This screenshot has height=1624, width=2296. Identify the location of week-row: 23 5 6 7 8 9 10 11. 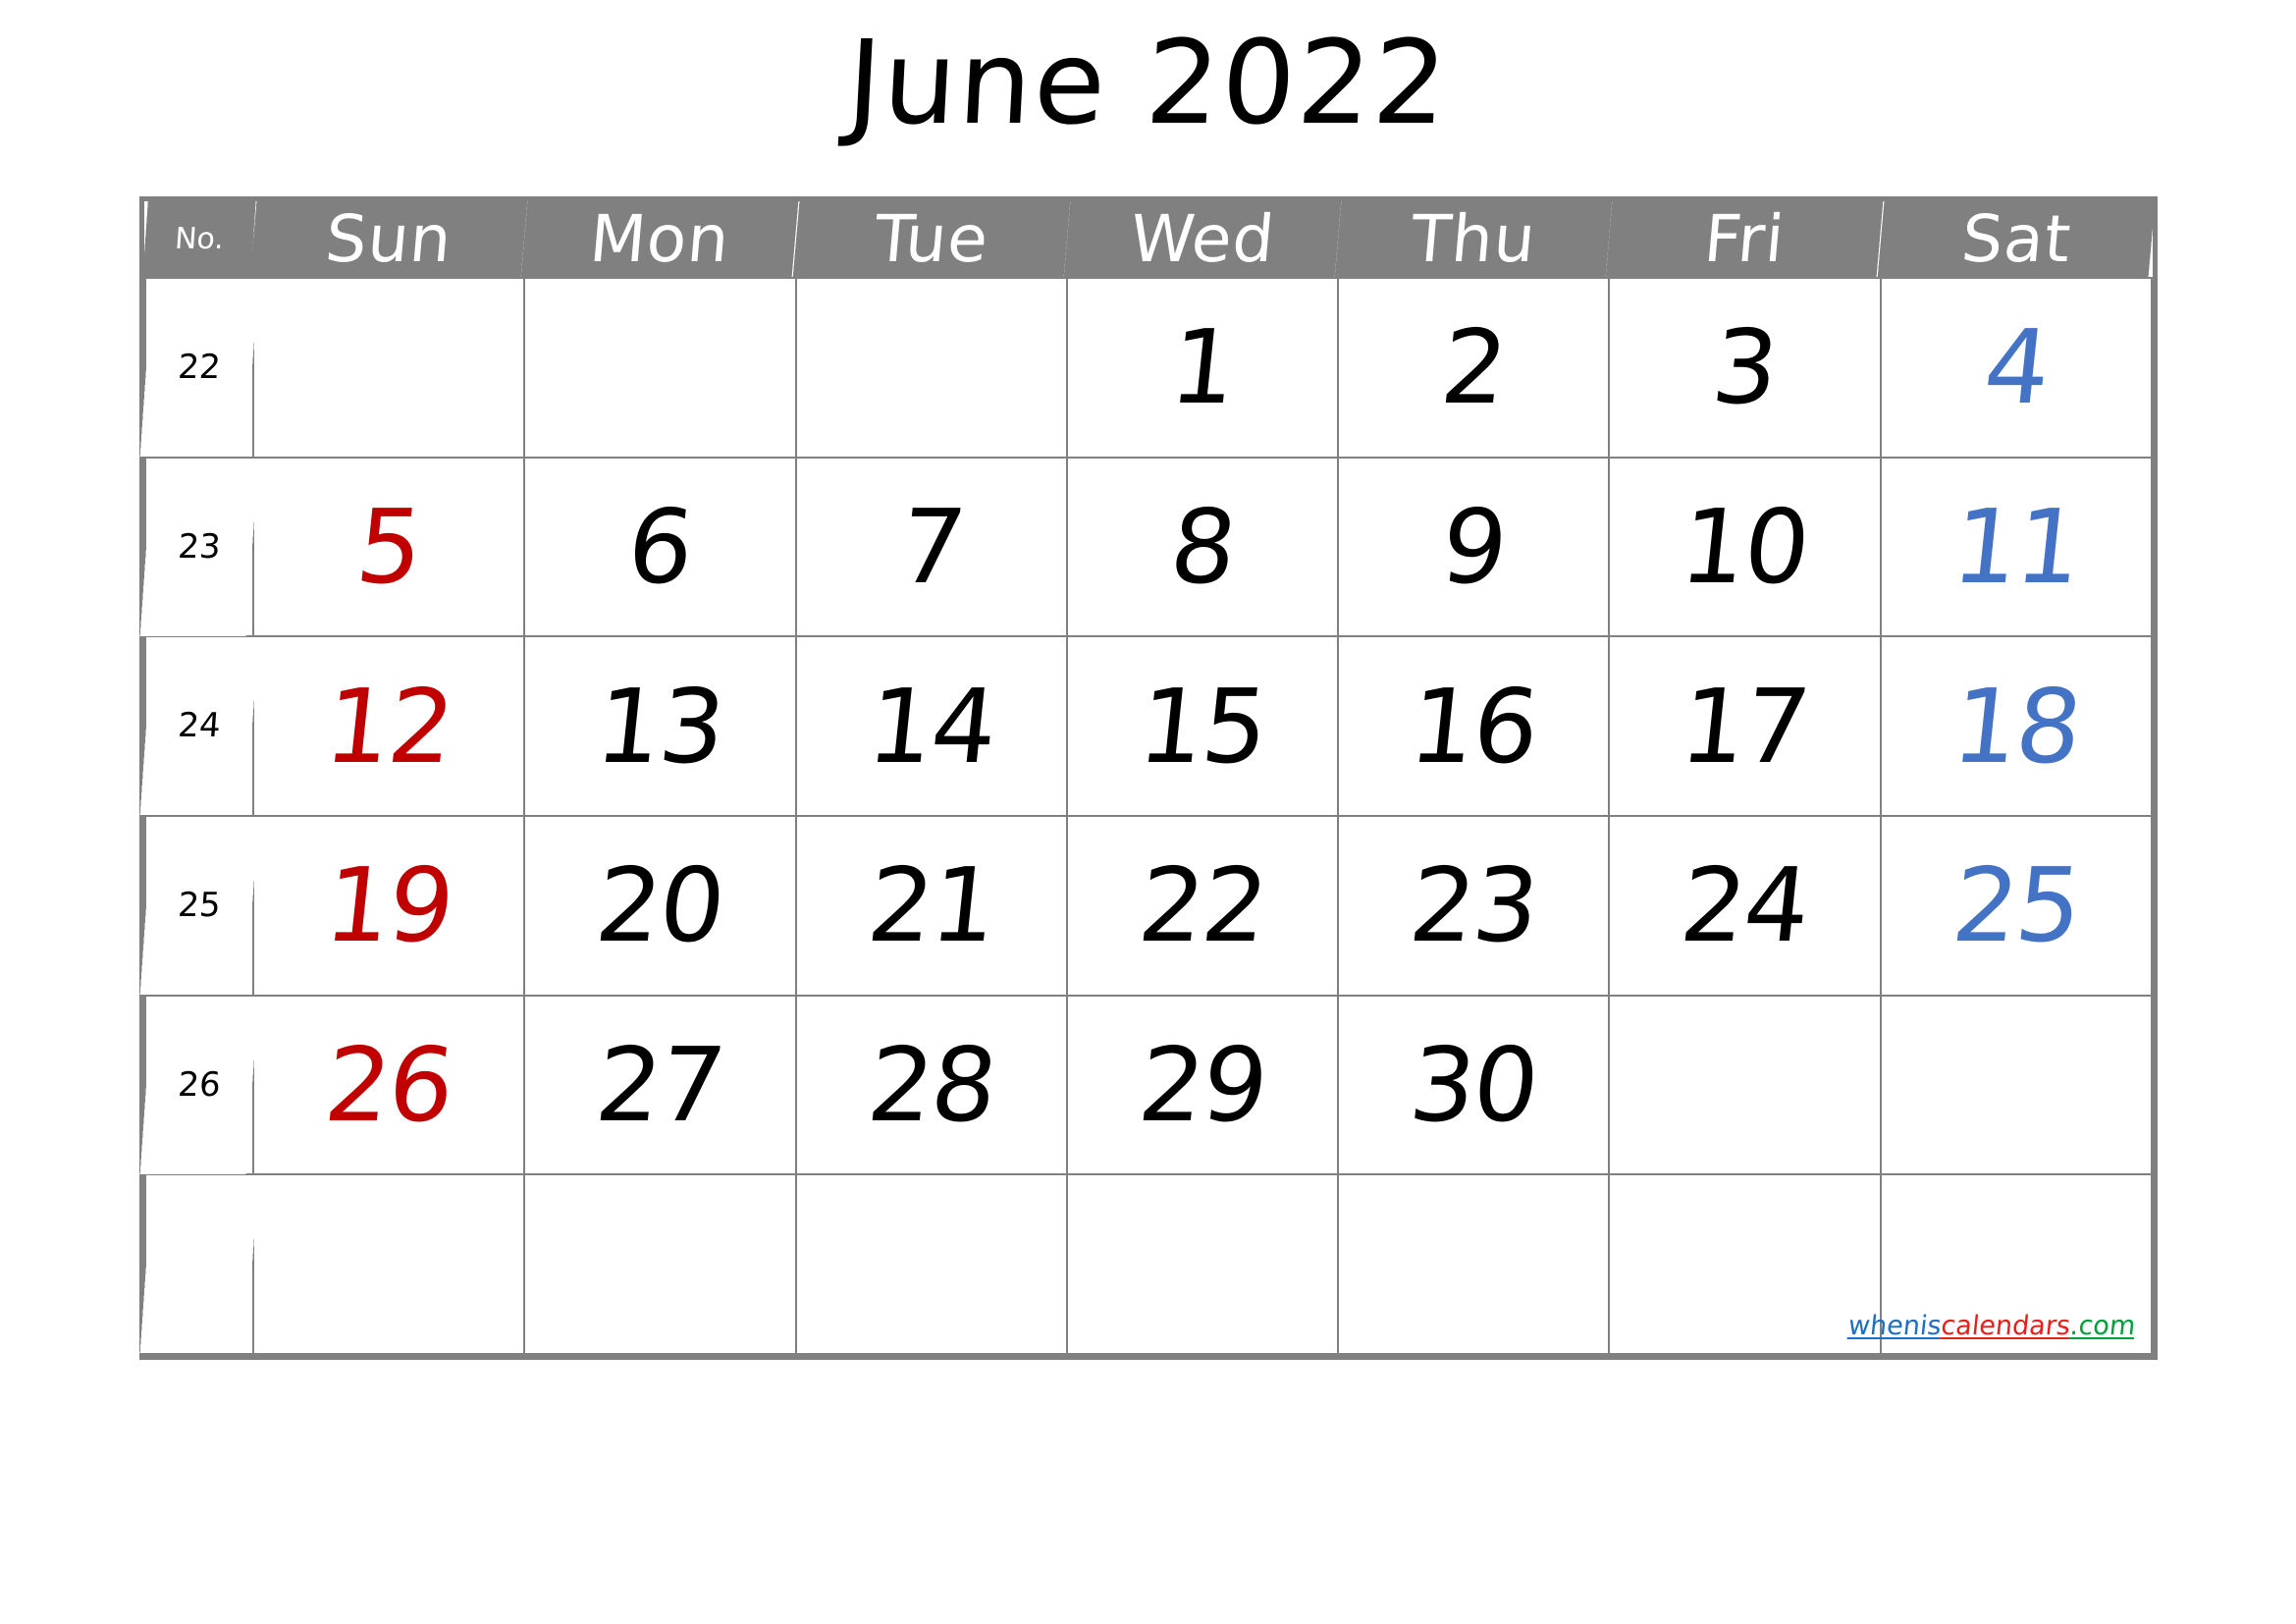
(1146, 547).